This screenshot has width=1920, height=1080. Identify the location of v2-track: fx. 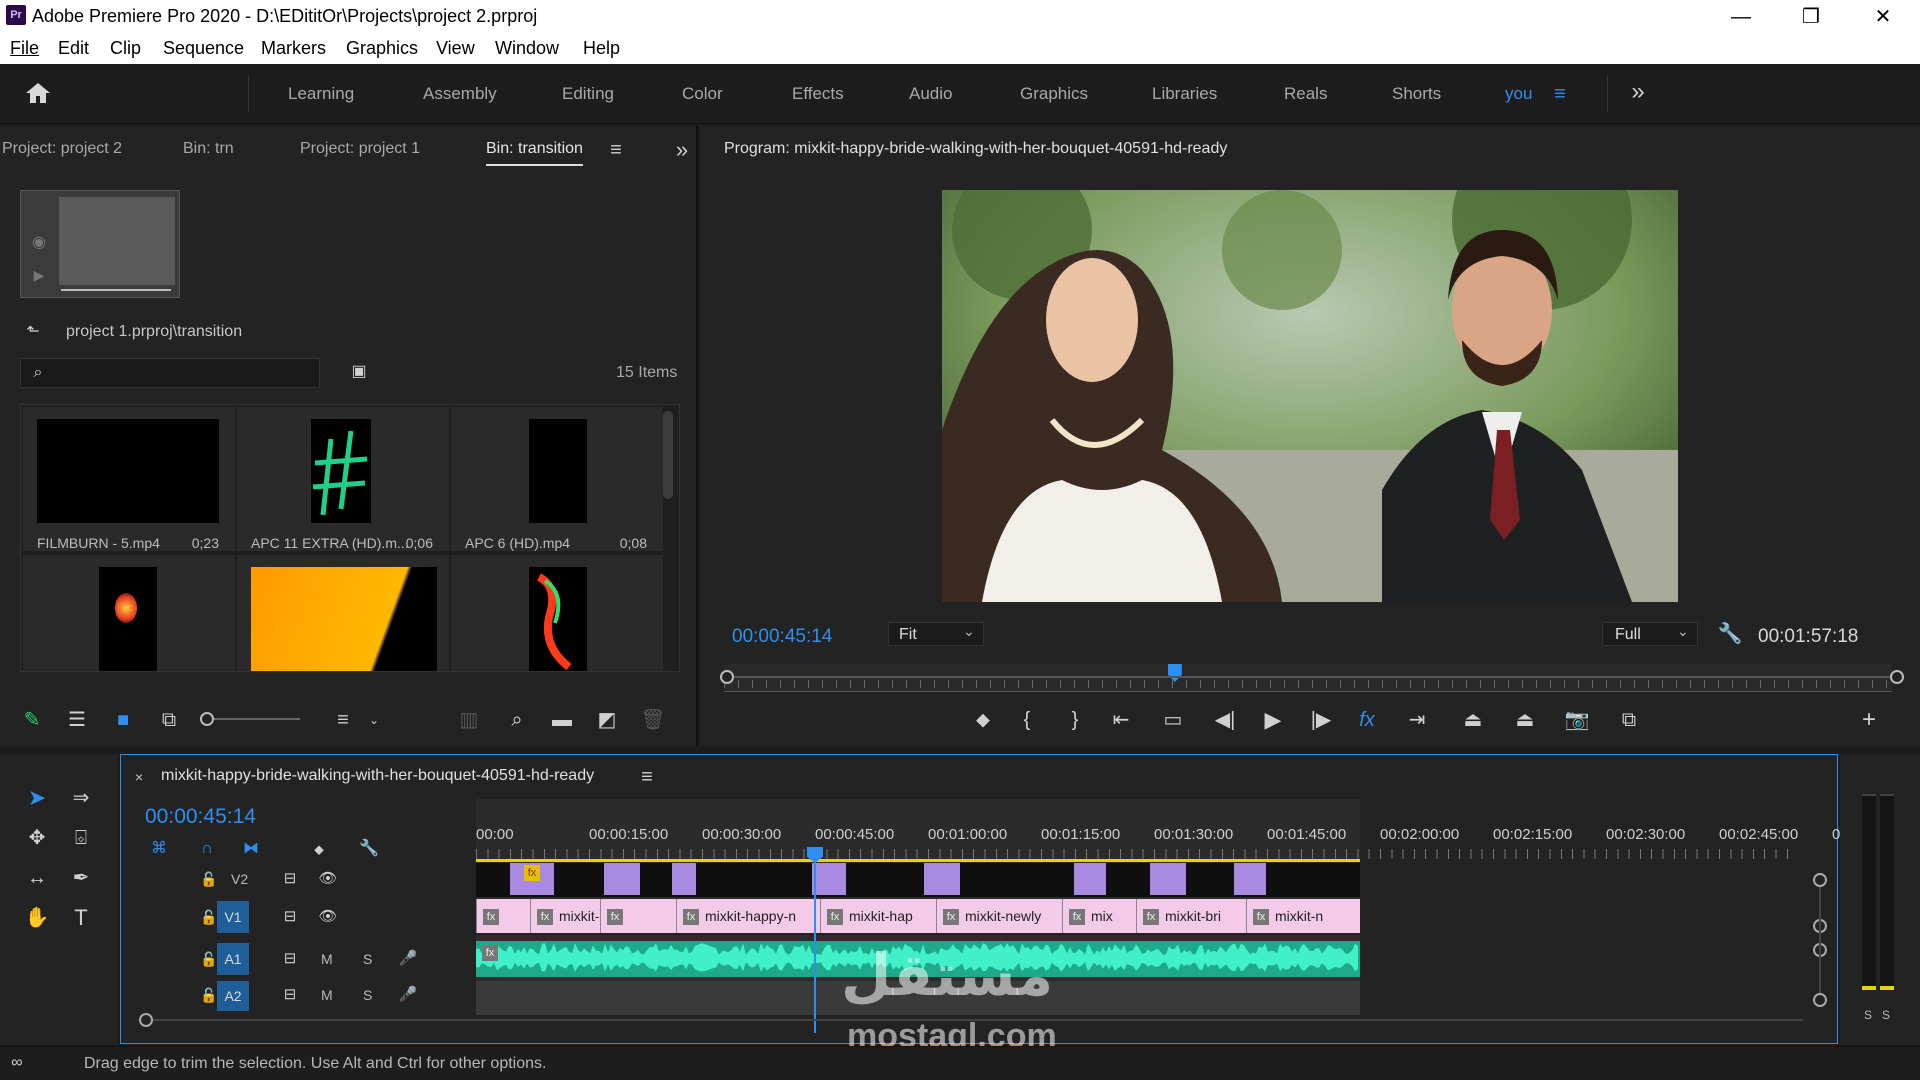
(918, 880).